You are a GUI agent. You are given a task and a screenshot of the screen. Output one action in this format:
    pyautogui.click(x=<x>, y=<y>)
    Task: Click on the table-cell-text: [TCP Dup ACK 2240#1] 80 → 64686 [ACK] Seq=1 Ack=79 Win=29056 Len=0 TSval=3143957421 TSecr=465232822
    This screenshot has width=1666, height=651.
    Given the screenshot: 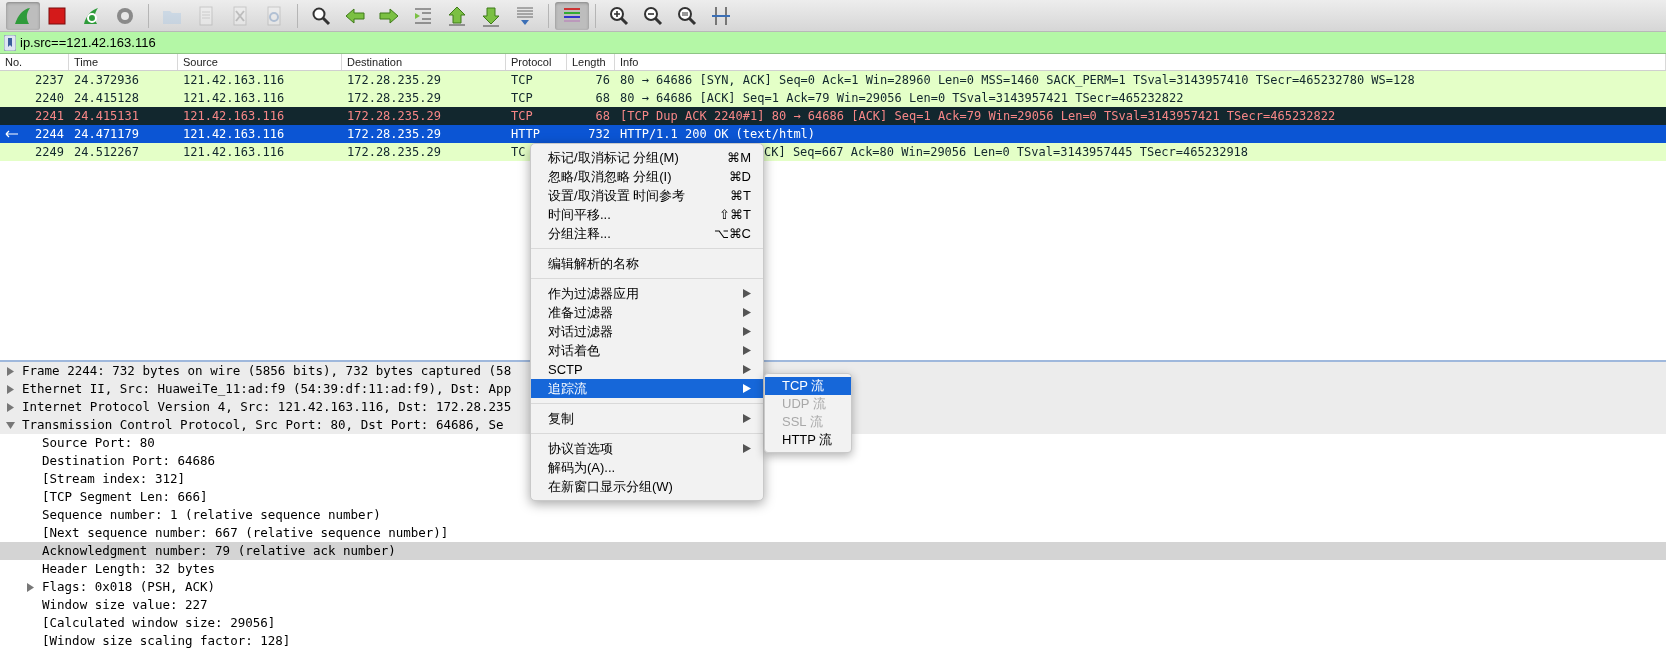 What is the action you would take?
    pyautogui.click(x=978, y=116)
    